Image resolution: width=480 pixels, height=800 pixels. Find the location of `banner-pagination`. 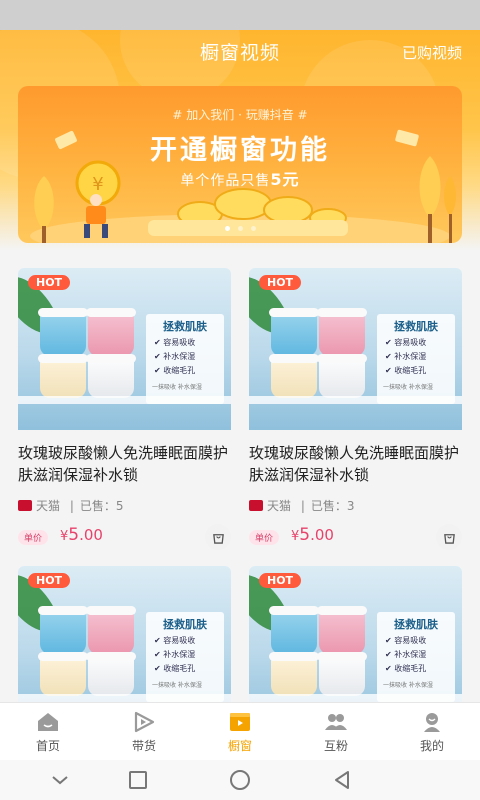

banner-pagination is located at coordinates (240, 225).